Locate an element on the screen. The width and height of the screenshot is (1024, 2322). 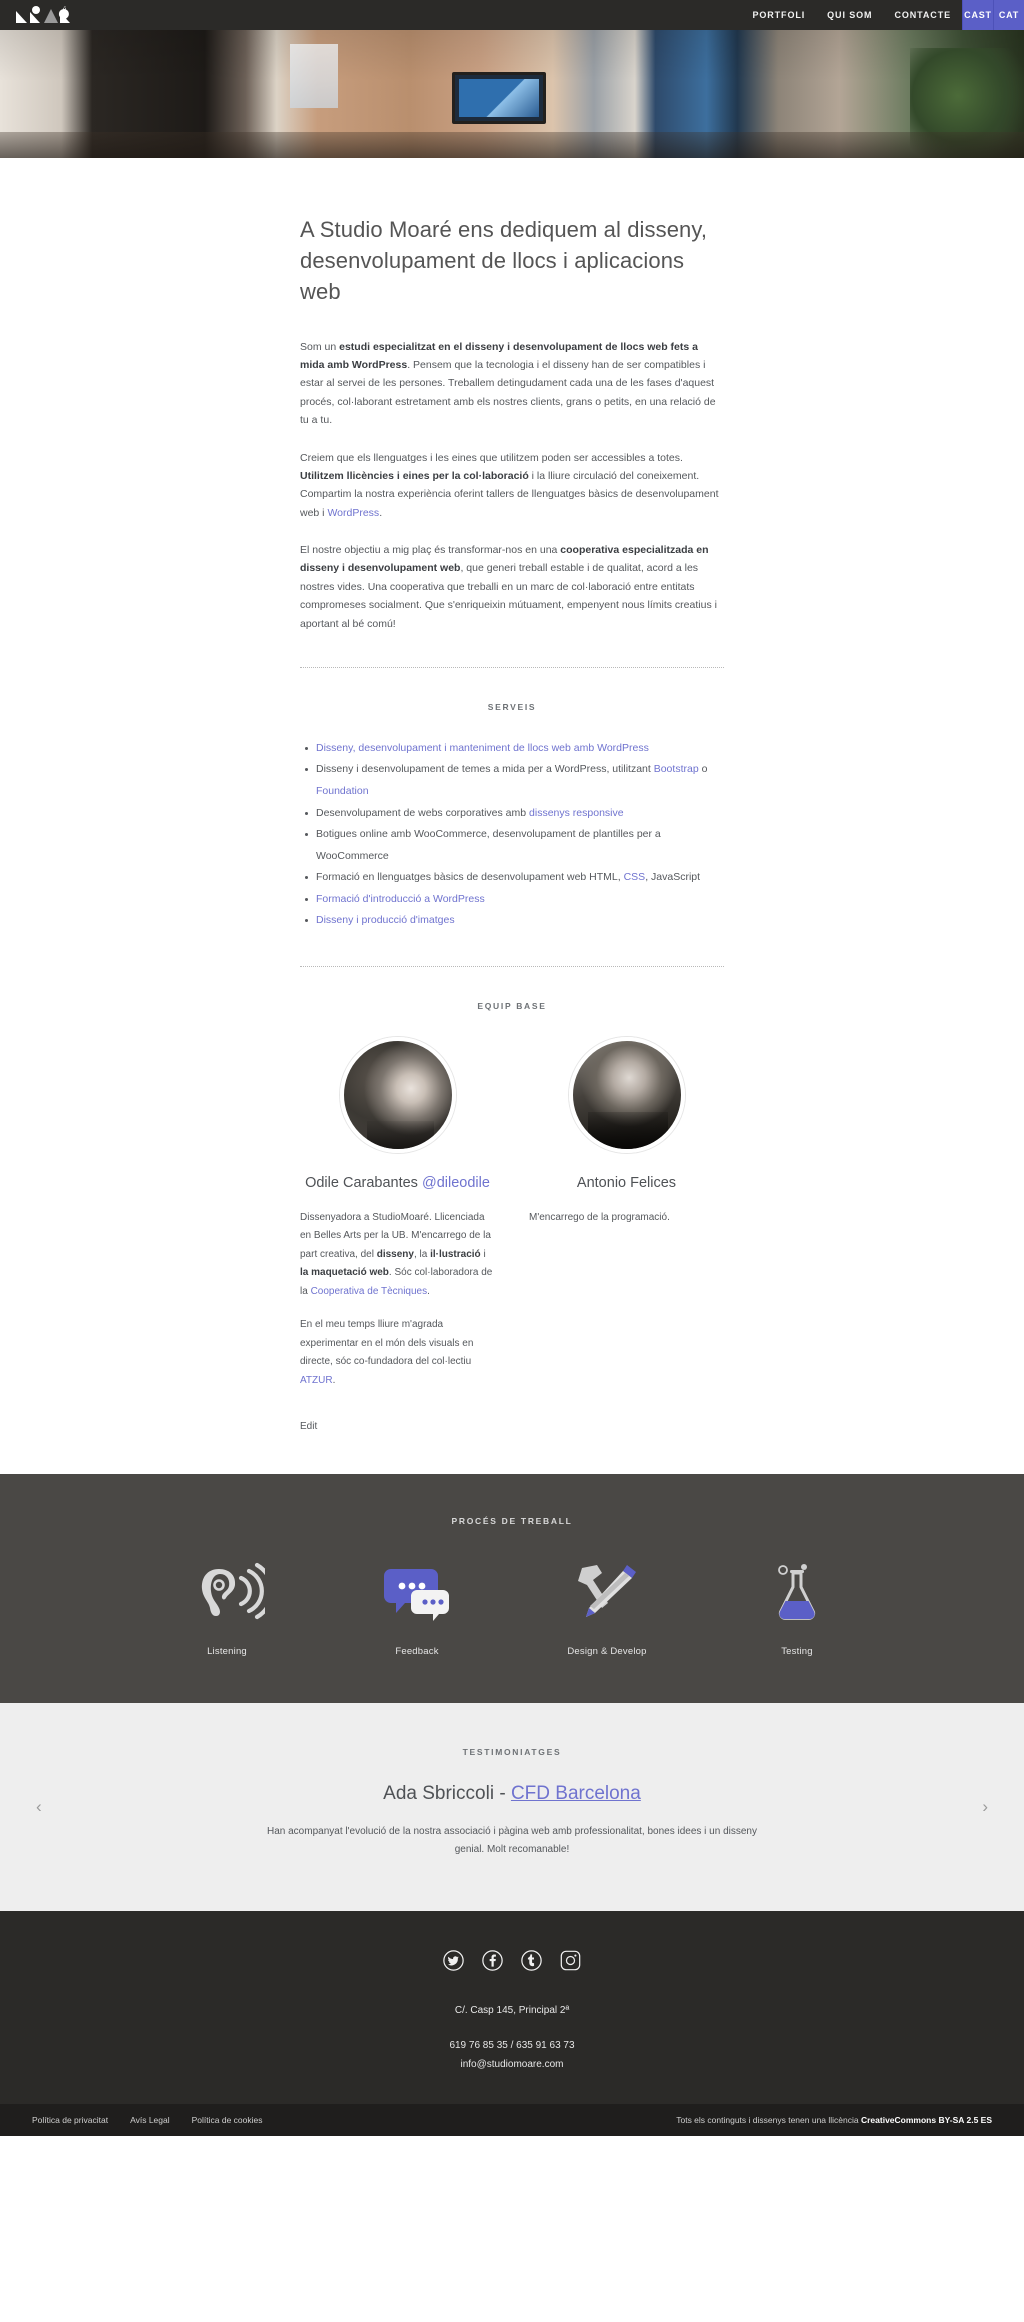
service-link: Bootstrap is located at coordinates (676, 769).